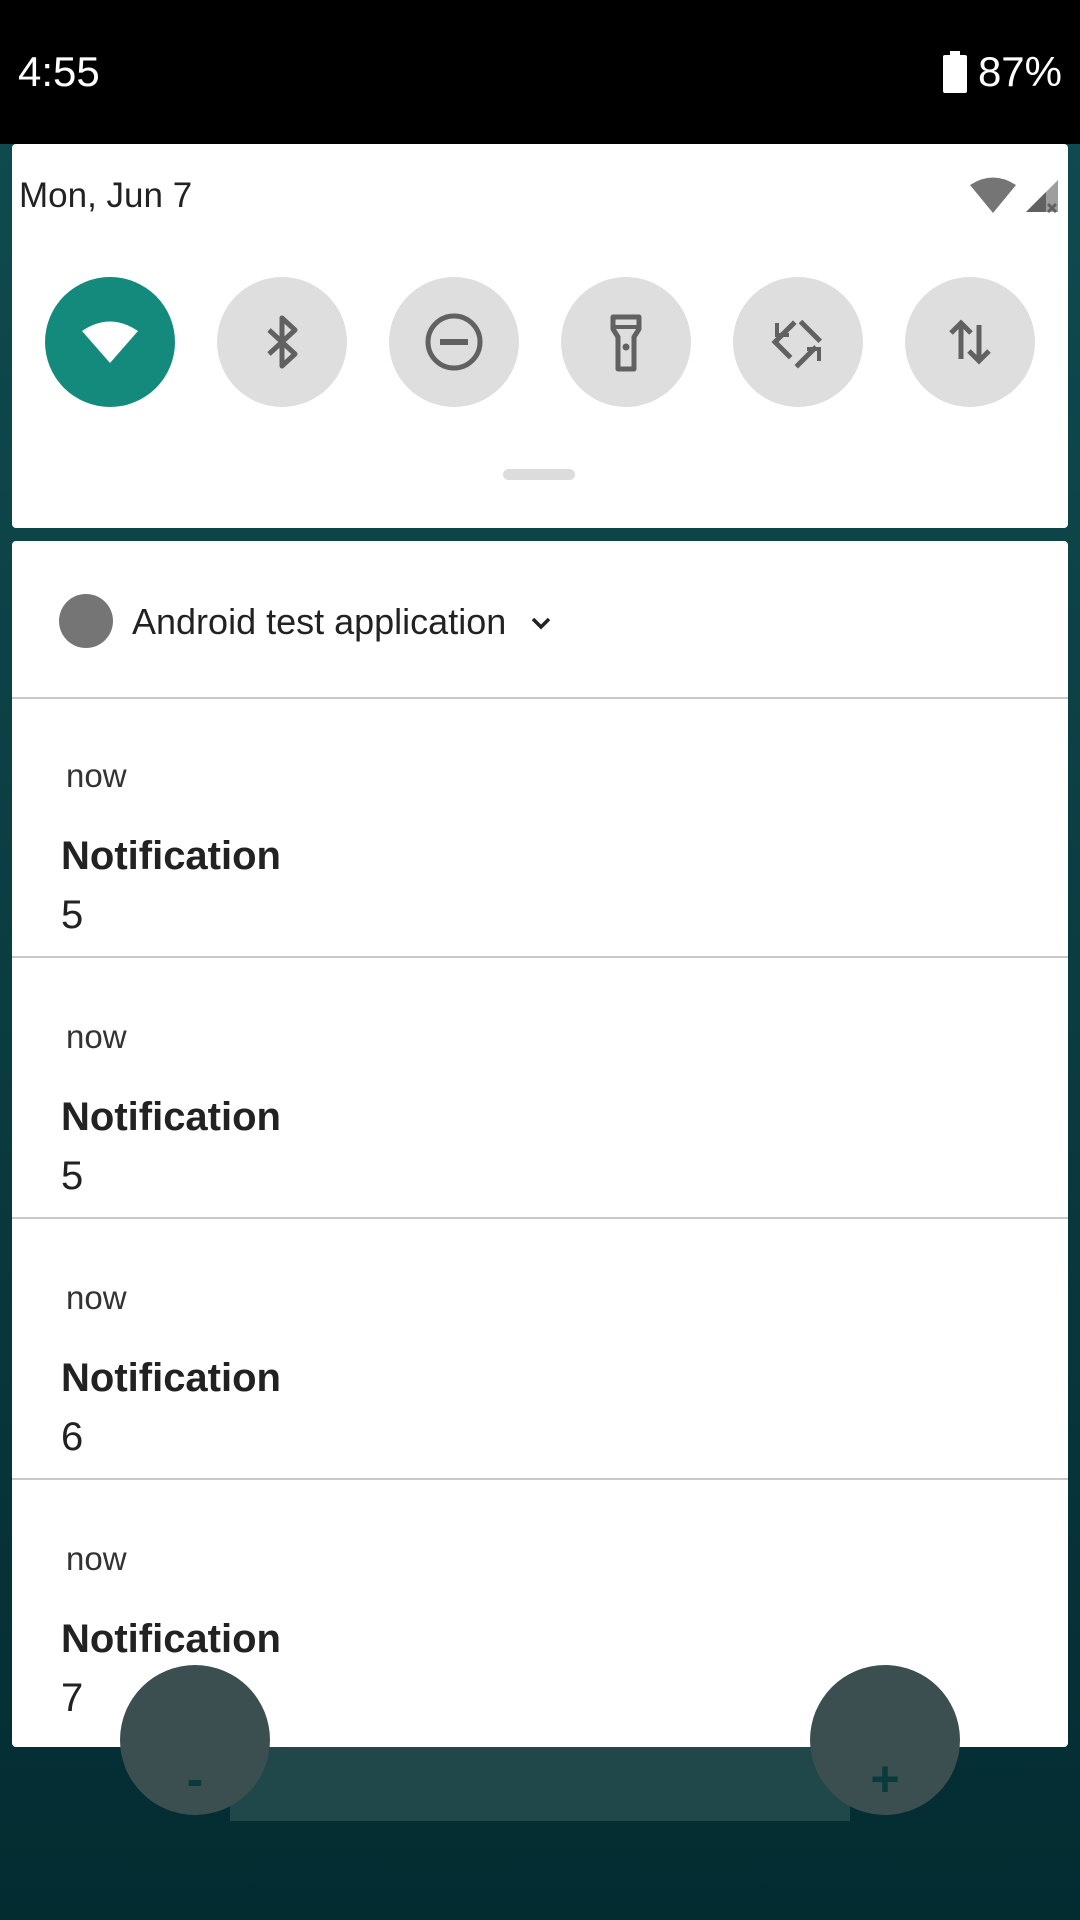  What do you see at coordinates (72, 1437) in the screenshot?
I see `notification-text: 6` at bounding box center [72, 1437].